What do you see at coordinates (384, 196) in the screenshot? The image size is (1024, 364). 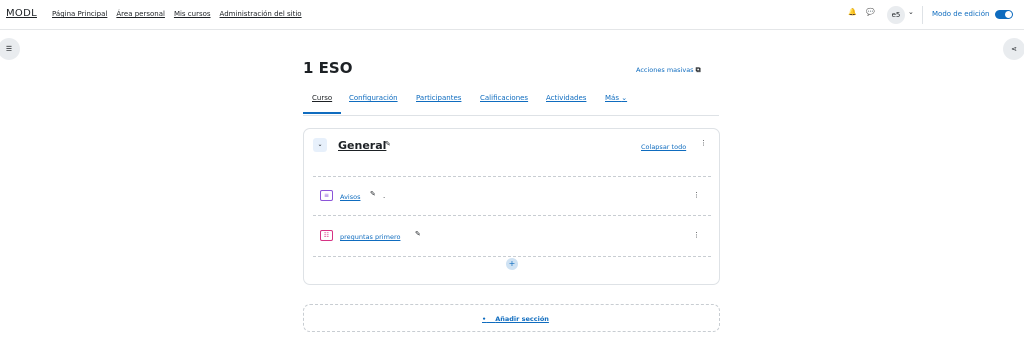 I see `activity-trailing-mark: .` at bounding box center [384, 196].